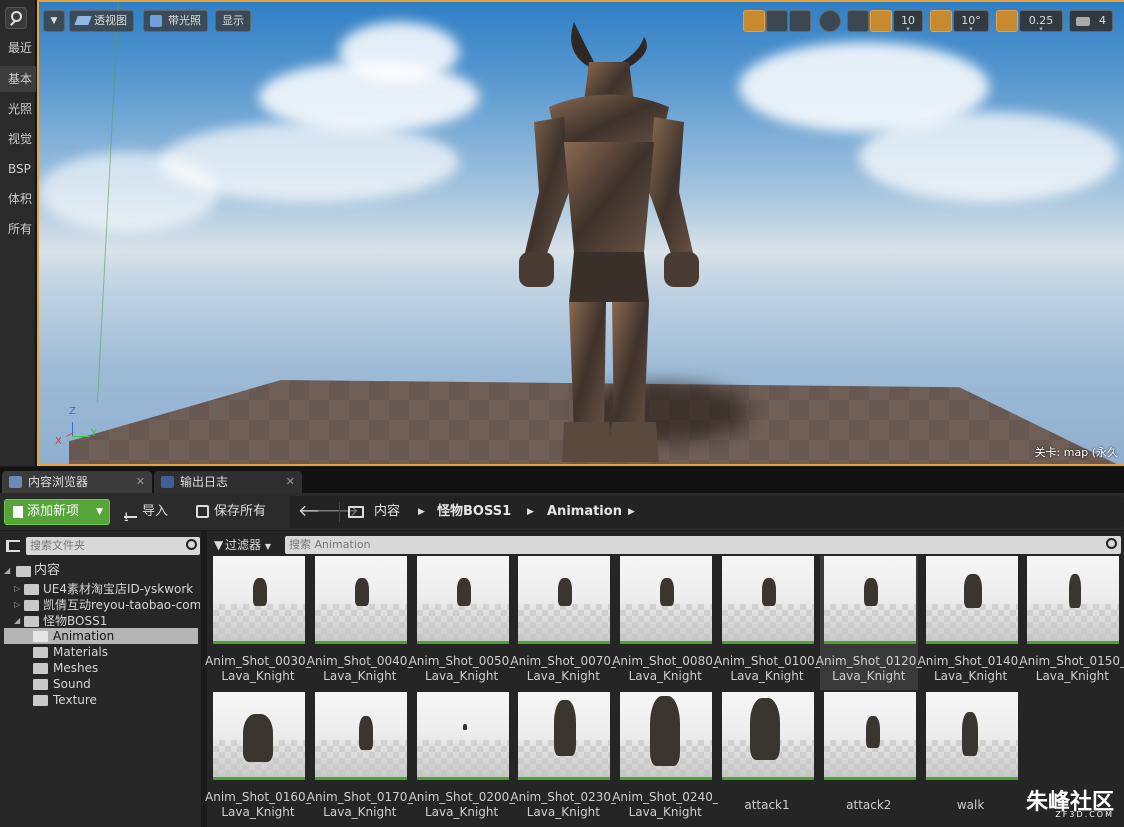  What do you see at coordinates (53, 511) in the screenshot?
I see `add-new-label: 添加新项` at bounding box center [53, 511].